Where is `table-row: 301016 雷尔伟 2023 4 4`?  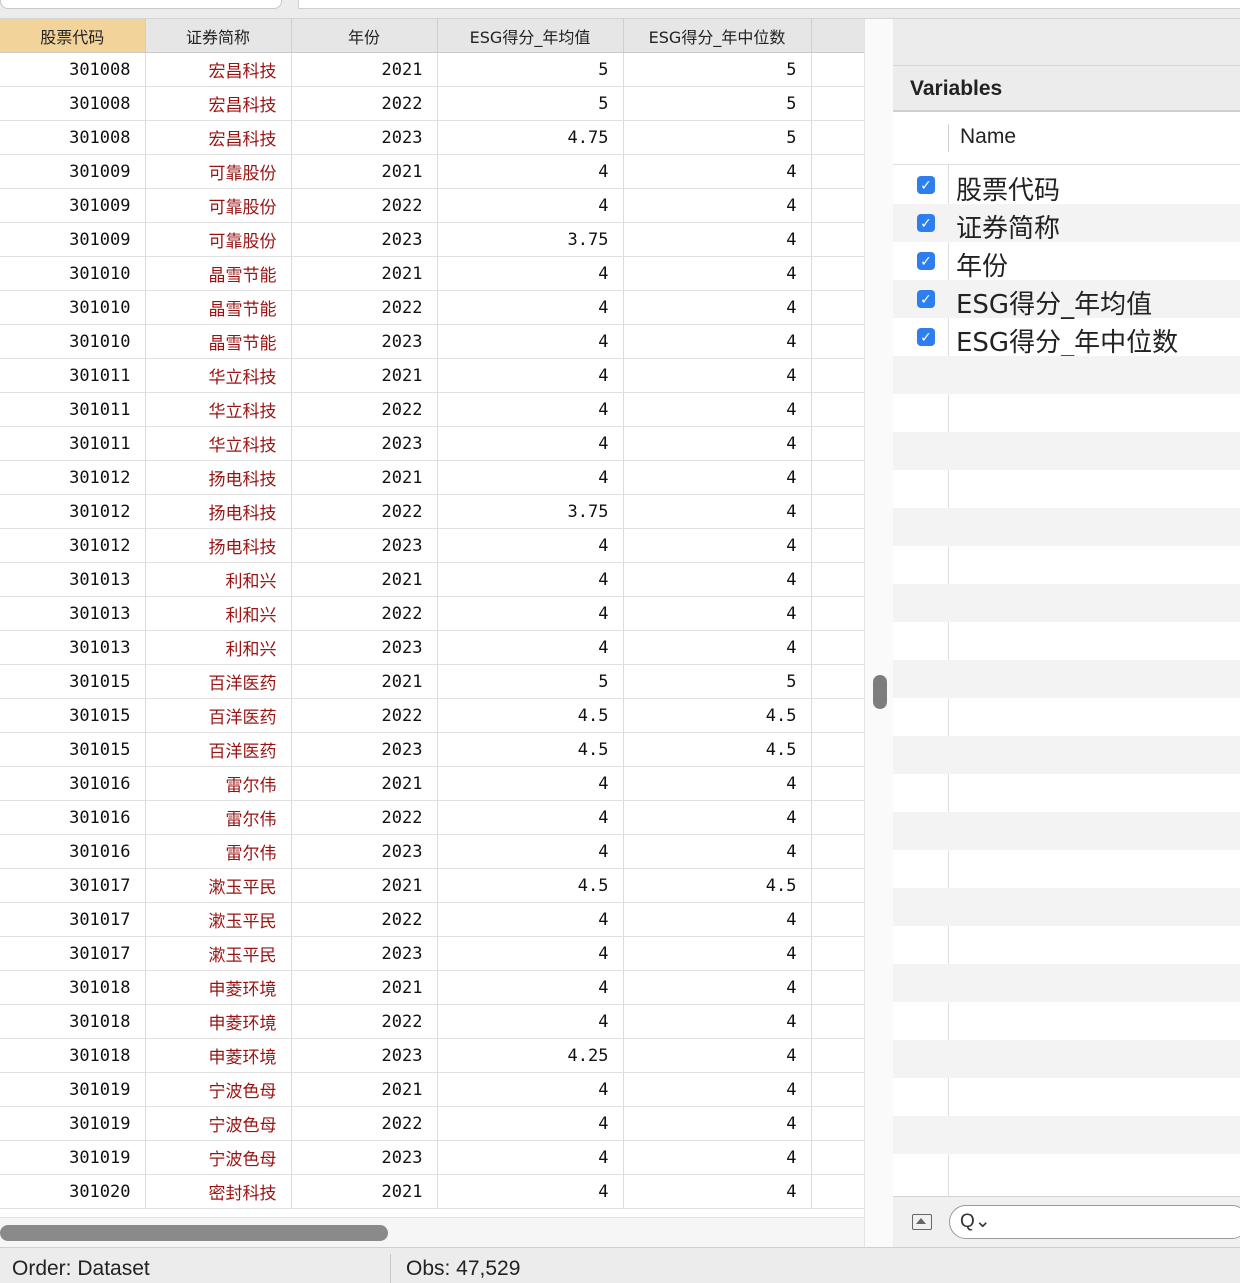 table-row: 301016 雷尔伟 2023 4 4 is located at coordinates (432, 851).